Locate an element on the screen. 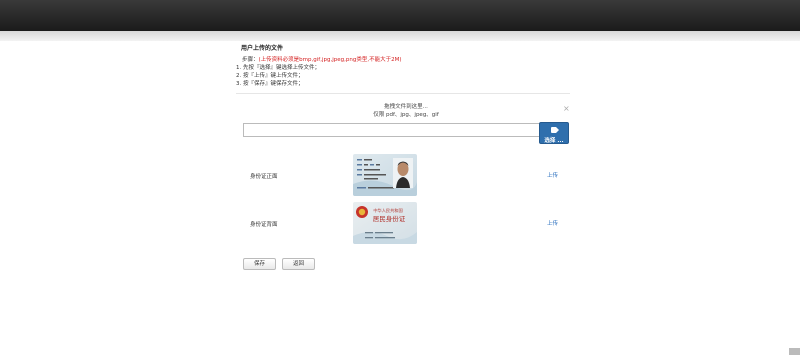 The height and width of the screenshot is (355, 800). instruction-step: 2. 按『上传』键上传文件； is located at coordinates (270, 76).